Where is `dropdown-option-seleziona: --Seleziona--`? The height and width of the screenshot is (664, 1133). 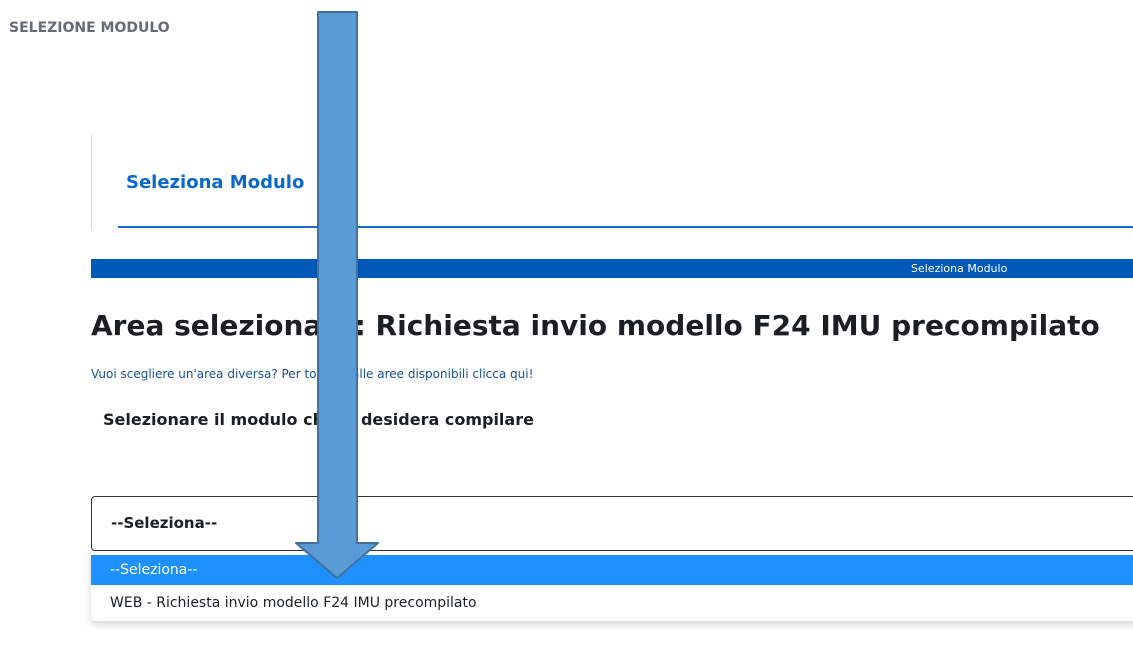
dropdown-option-seleziona: --Seleziona-- is located at coordinates (612, 570).